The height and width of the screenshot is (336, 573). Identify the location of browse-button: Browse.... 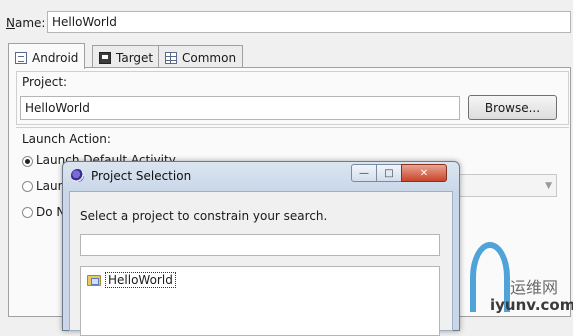
(512, 107).